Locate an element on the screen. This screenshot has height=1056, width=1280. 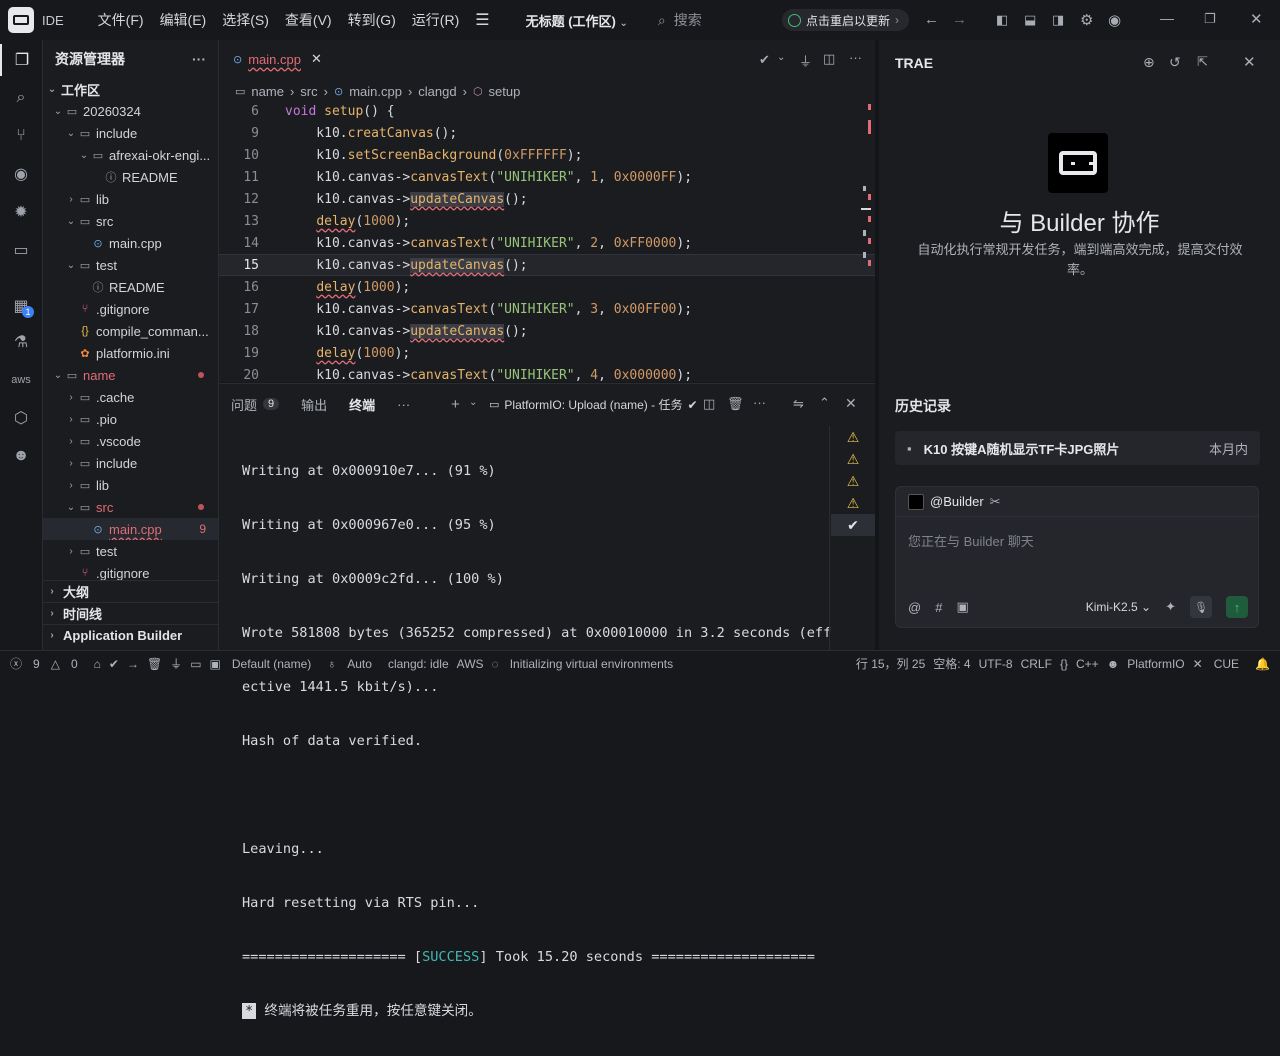
search-icon: ⌕ is located at coordinates (21, 98).